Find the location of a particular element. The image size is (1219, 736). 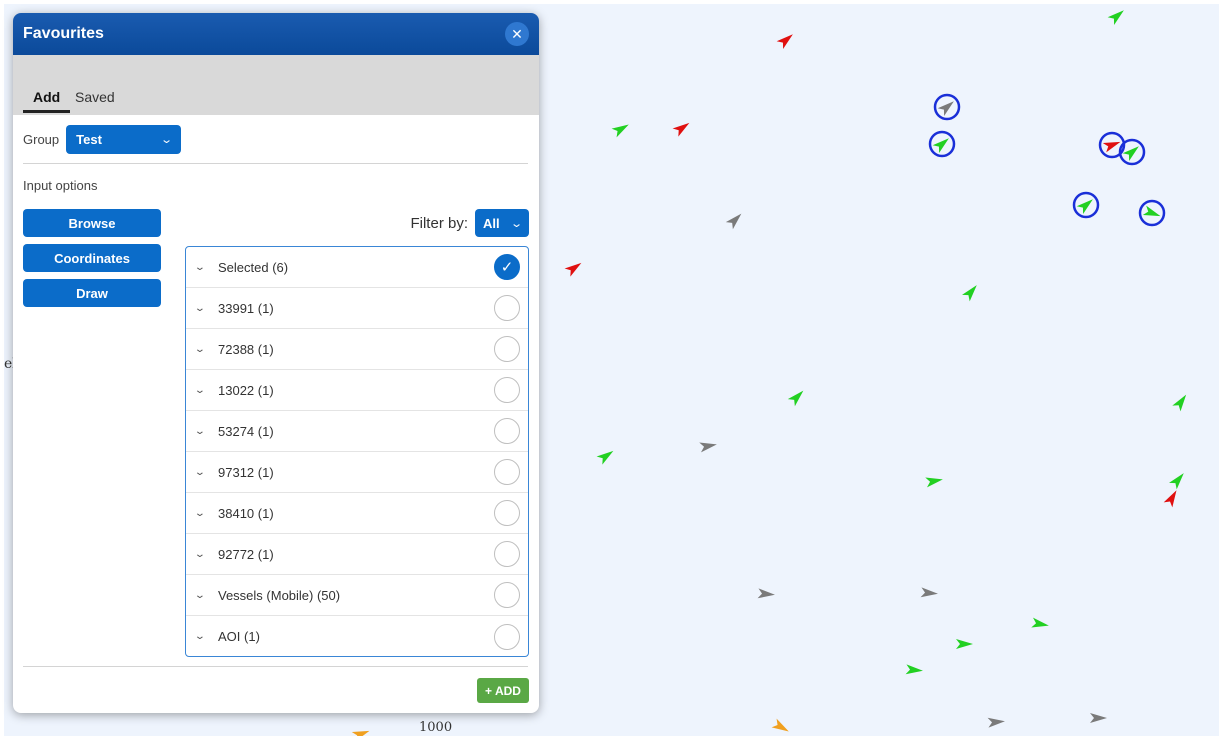

checked-circle-icon: ✓ is located at coordinates (507, 267).